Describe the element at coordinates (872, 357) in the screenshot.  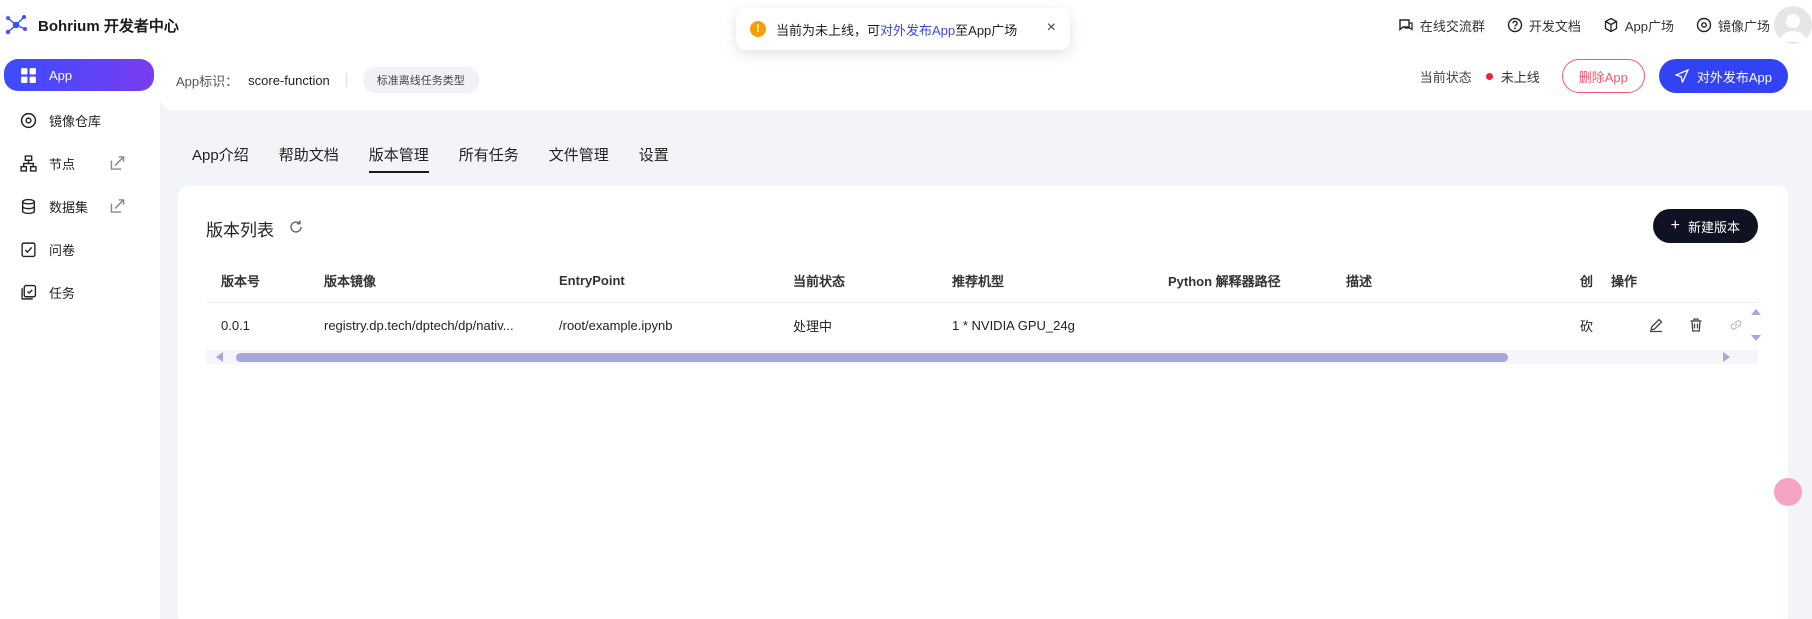
I see `scrollbar-thumb` at that location.